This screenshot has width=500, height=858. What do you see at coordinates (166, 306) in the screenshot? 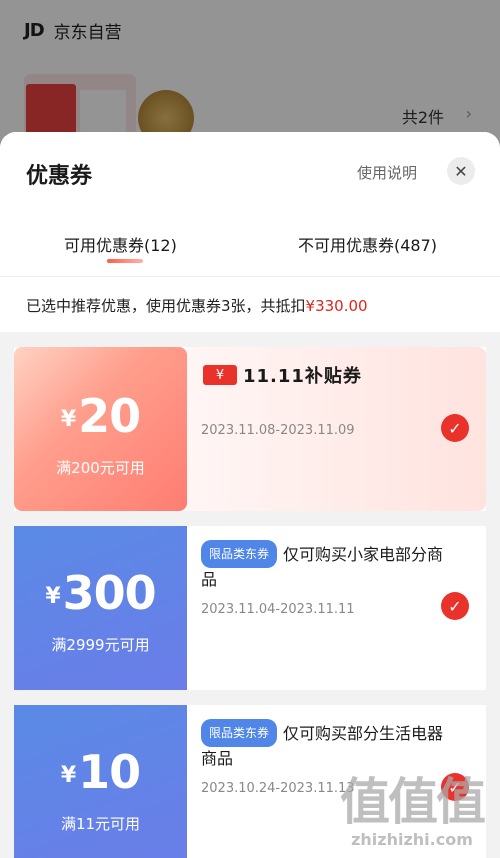
I see `summary-text: 已选中推荐优惠，使用优惠券3张，共抵扣` at bounding box center [166, 306].